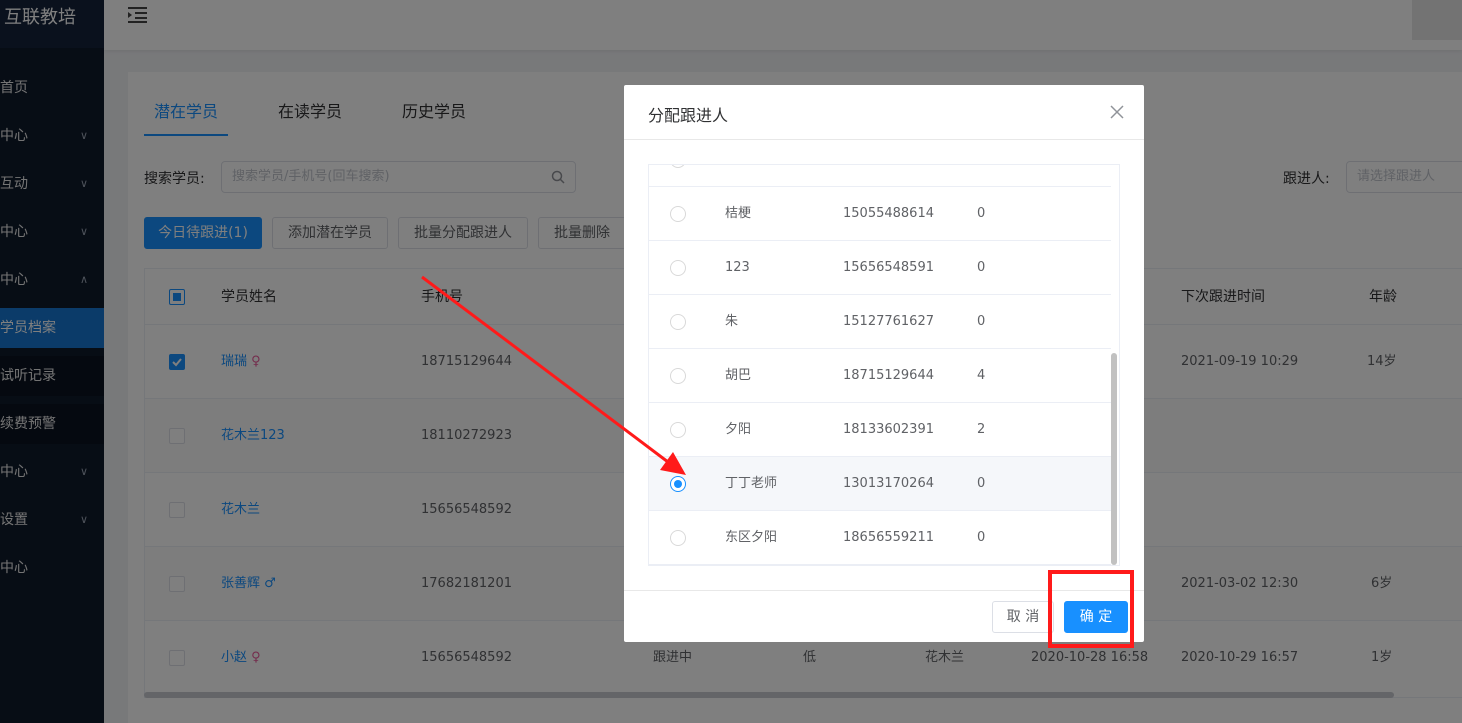 The width and height of the screenshot is (1462, 723). I want to click on follower-count: 2, so click(981, 429).